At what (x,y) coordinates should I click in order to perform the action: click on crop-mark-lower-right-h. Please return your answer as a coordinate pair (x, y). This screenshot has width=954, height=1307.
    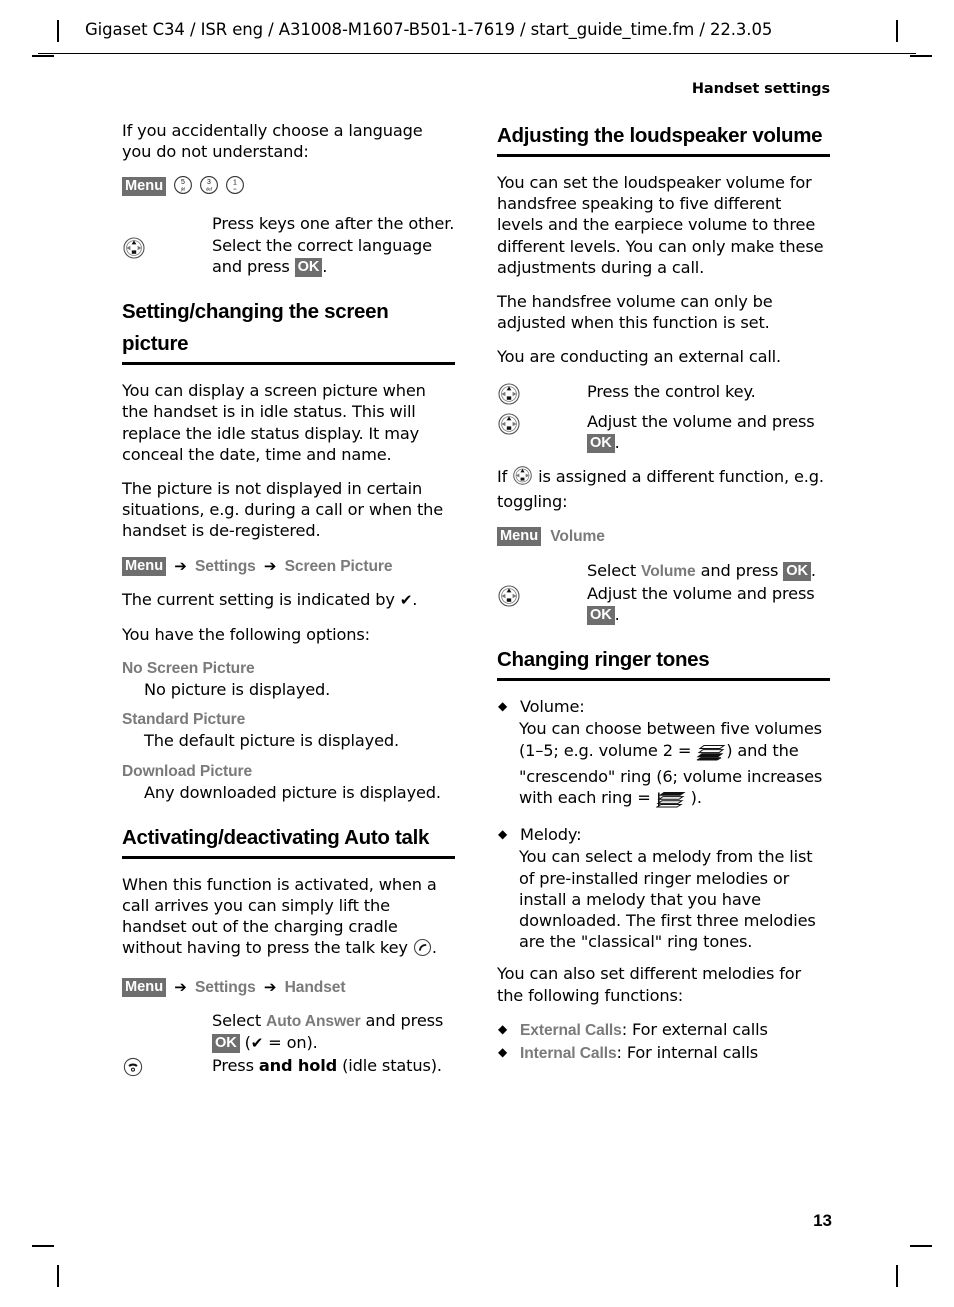
    Looking at the image, I should click on (921, 1246).